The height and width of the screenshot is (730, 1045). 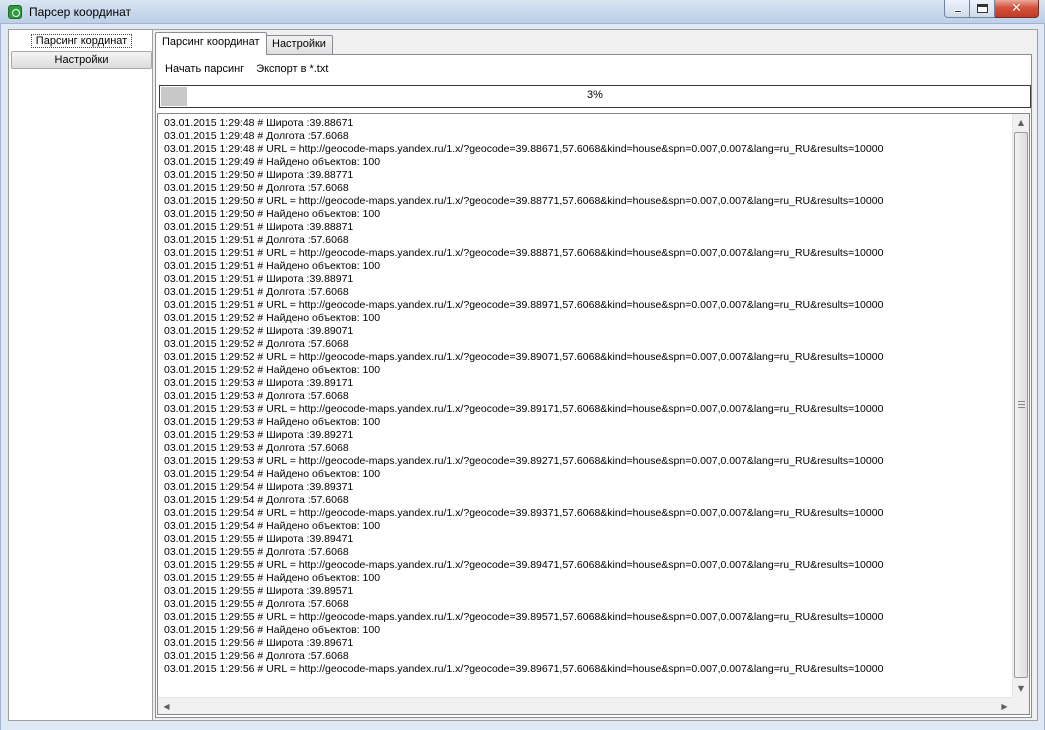 What do you see at coordinates (259, 435) in the screenshot?
I see `log-line: 03.01.2015 1:29:53 # Широта :39.89271` at bounding box center [259, 435].